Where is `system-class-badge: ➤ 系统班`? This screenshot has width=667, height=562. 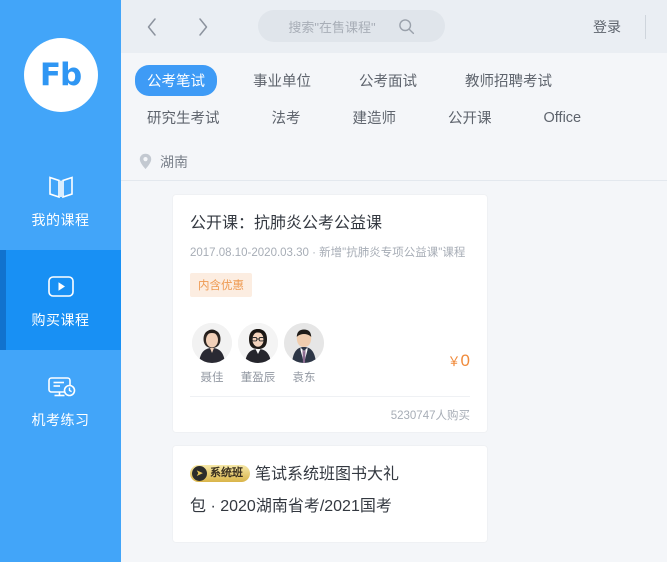 system-class-badge: ➤ 系统班 is located at coordinates (220, 473).